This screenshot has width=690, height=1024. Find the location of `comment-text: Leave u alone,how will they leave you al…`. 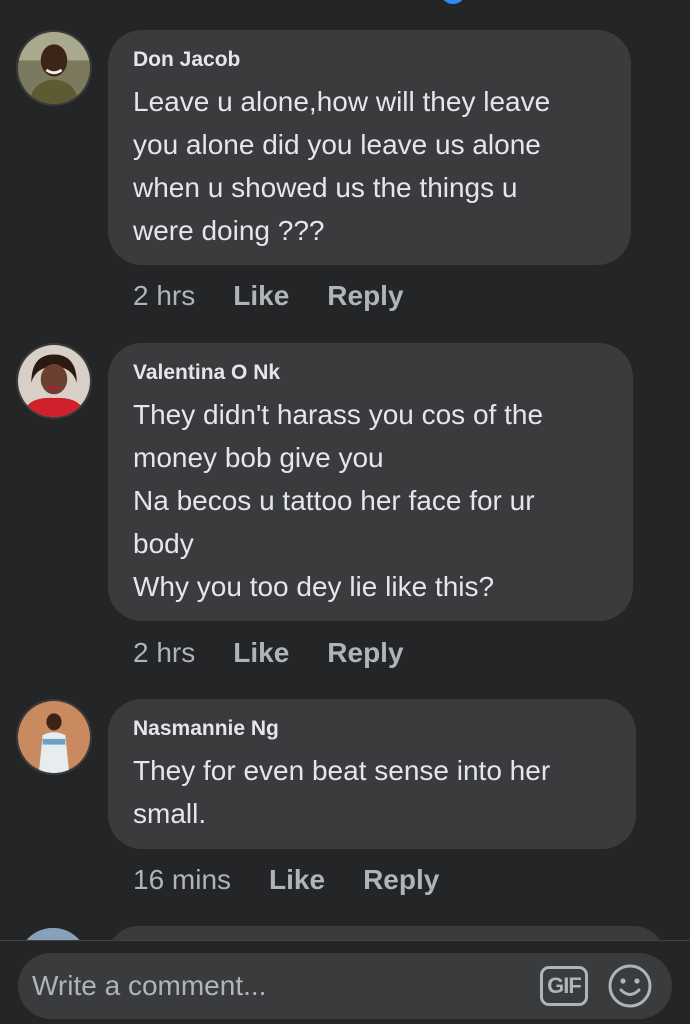

comment-text: Leave u alone,how will they leave you al… is located at coordinates (342, 166).